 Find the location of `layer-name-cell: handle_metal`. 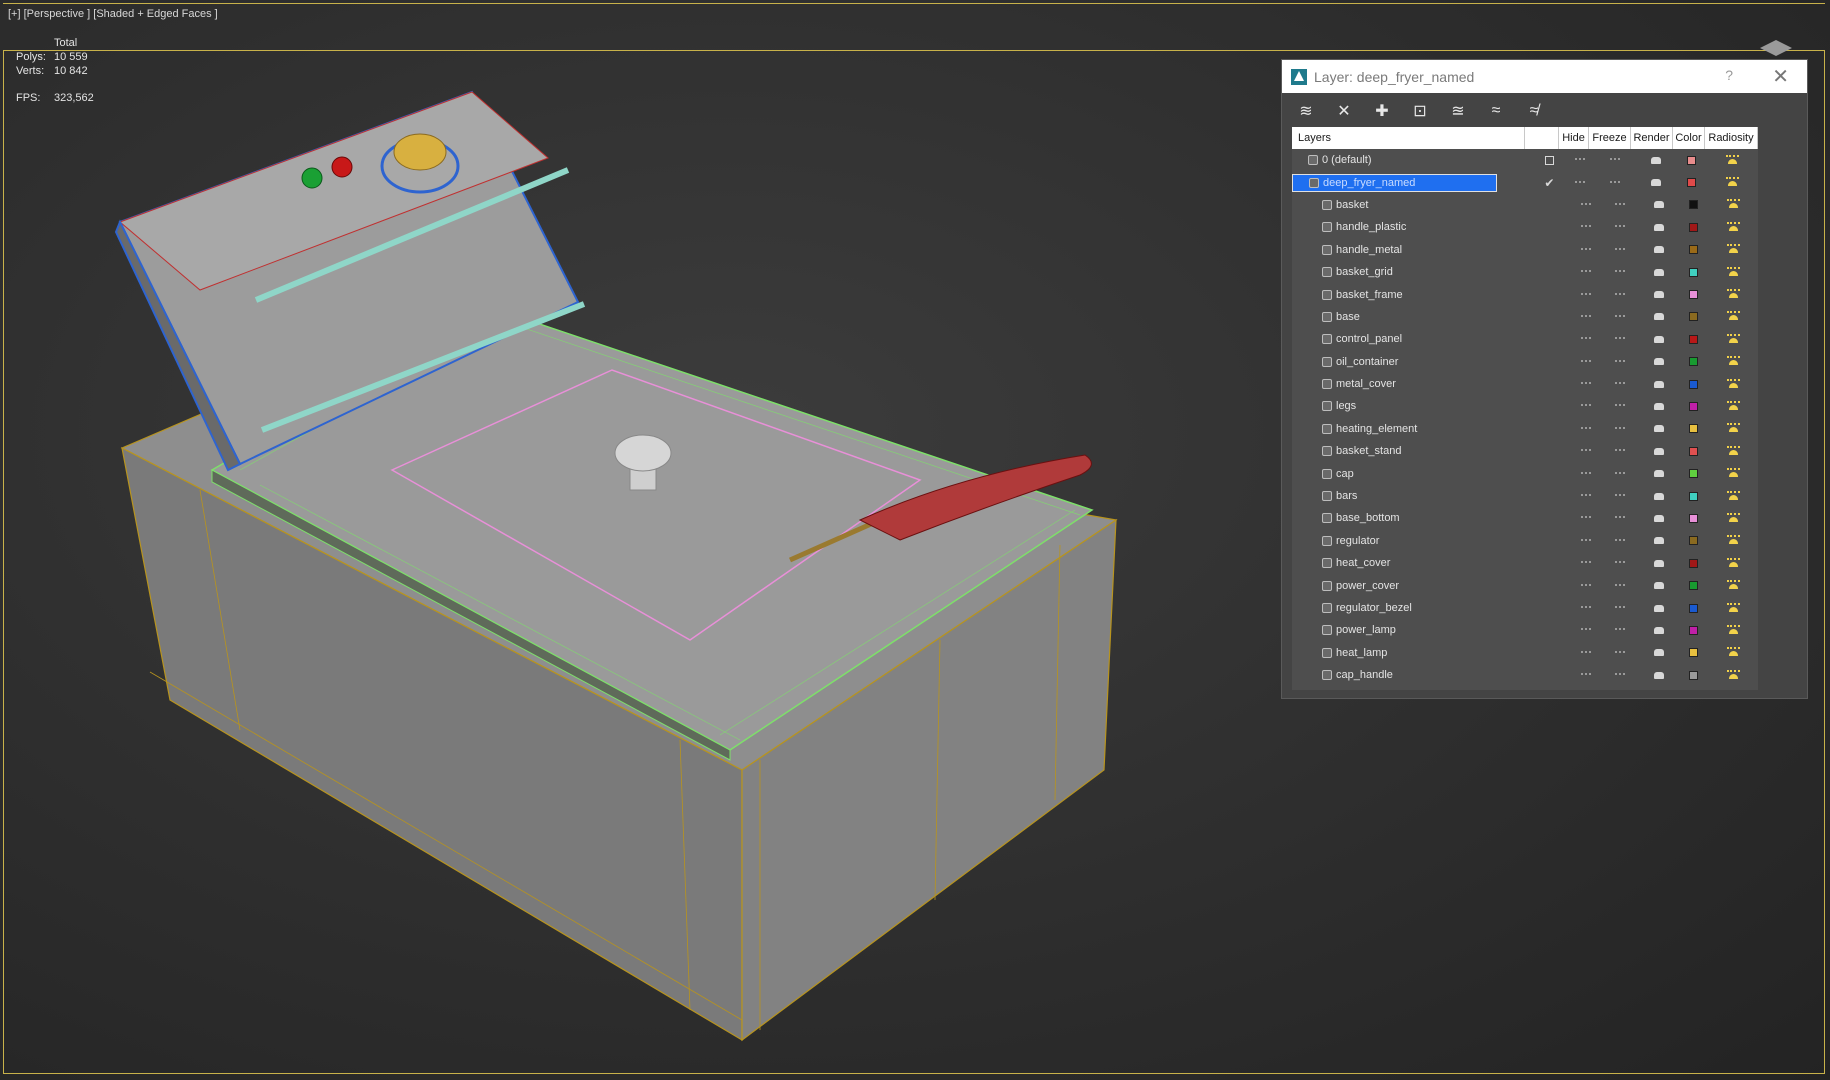

layer-name-cell: handle_metal is located at coordinates (1416, 250).